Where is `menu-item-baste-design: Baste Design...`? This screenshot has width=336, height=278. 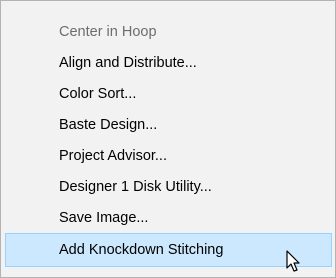
menu-item-baste-design: Baste Design... is located at coordinates (168, 125).